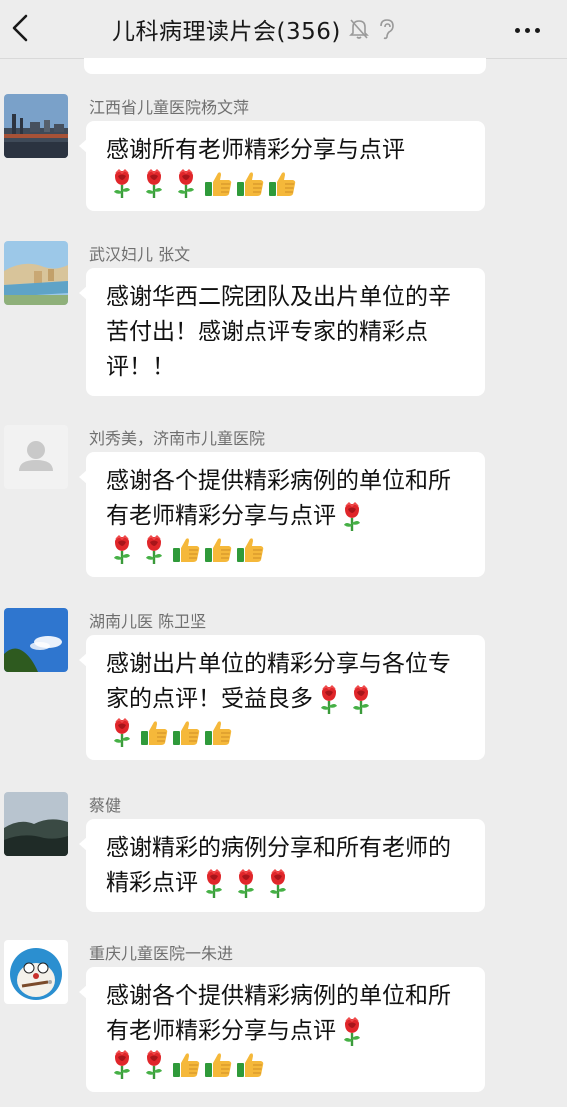  What do you see at coordinates (36, 126) in the screenshot?
I see `avatar-city-skyline` at bounding box center [36, 126].